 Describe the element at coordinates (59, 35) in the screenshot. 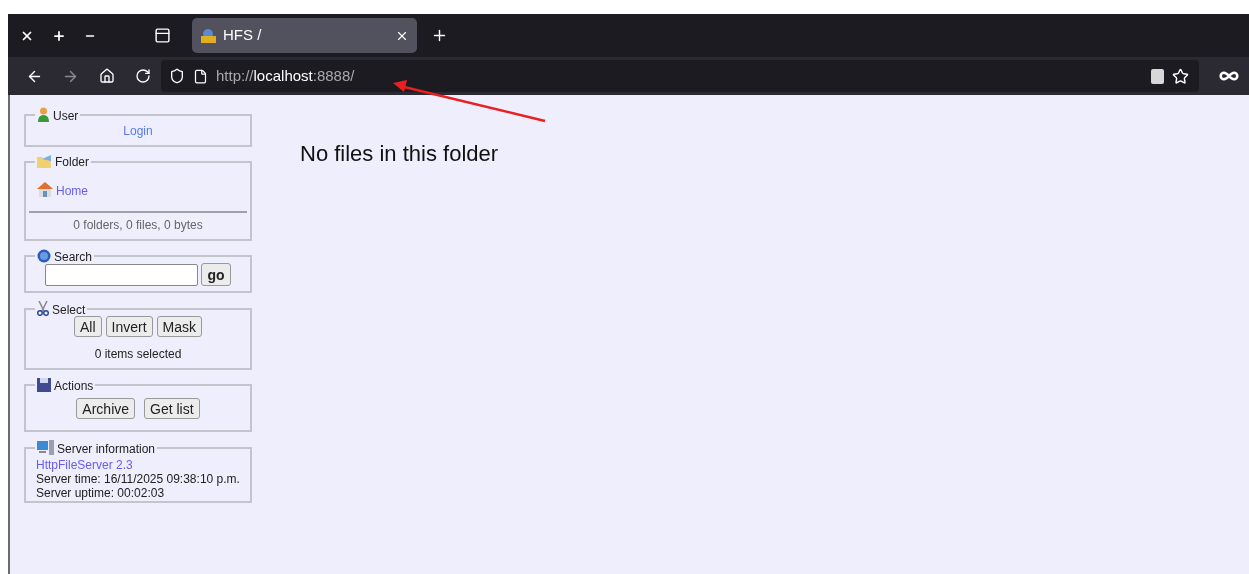

I see `plus-icon` at that location.